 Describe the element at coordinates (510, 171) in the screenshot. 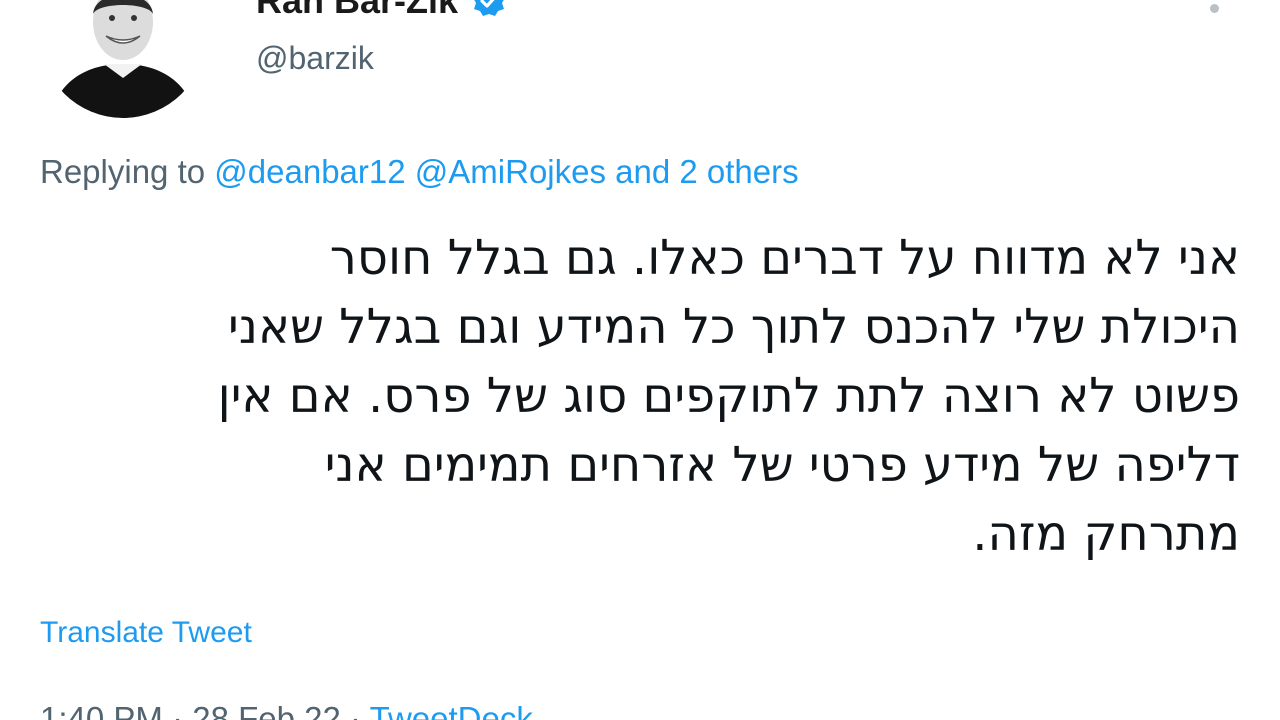

I see `mention-link-2: @AmiRojkes` at that location.